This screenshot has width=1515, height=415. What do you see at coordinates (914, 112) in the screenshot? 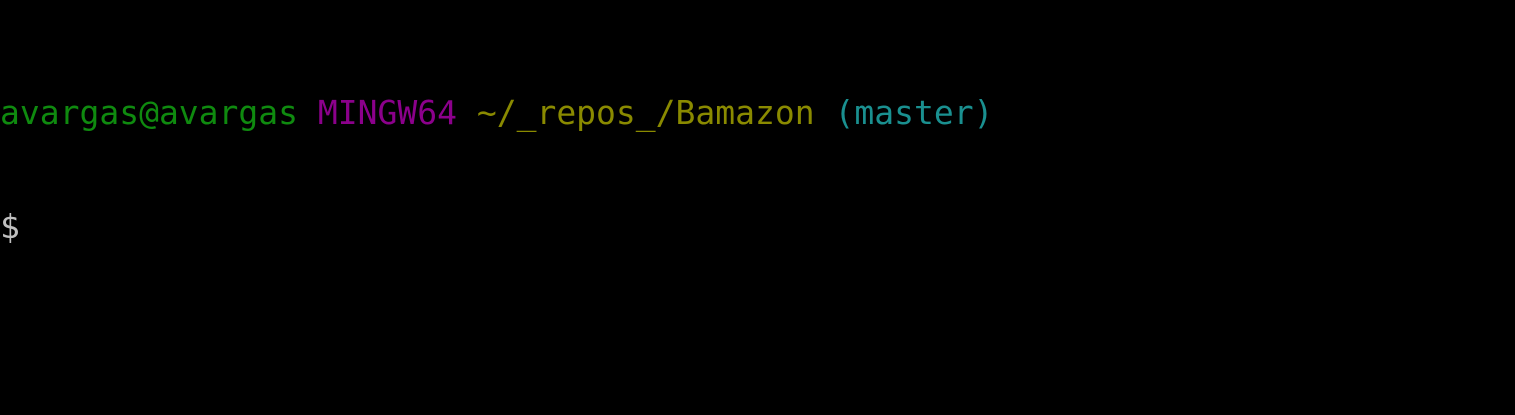
I see `git-branch: (master)` at bounding box center [914, 112].